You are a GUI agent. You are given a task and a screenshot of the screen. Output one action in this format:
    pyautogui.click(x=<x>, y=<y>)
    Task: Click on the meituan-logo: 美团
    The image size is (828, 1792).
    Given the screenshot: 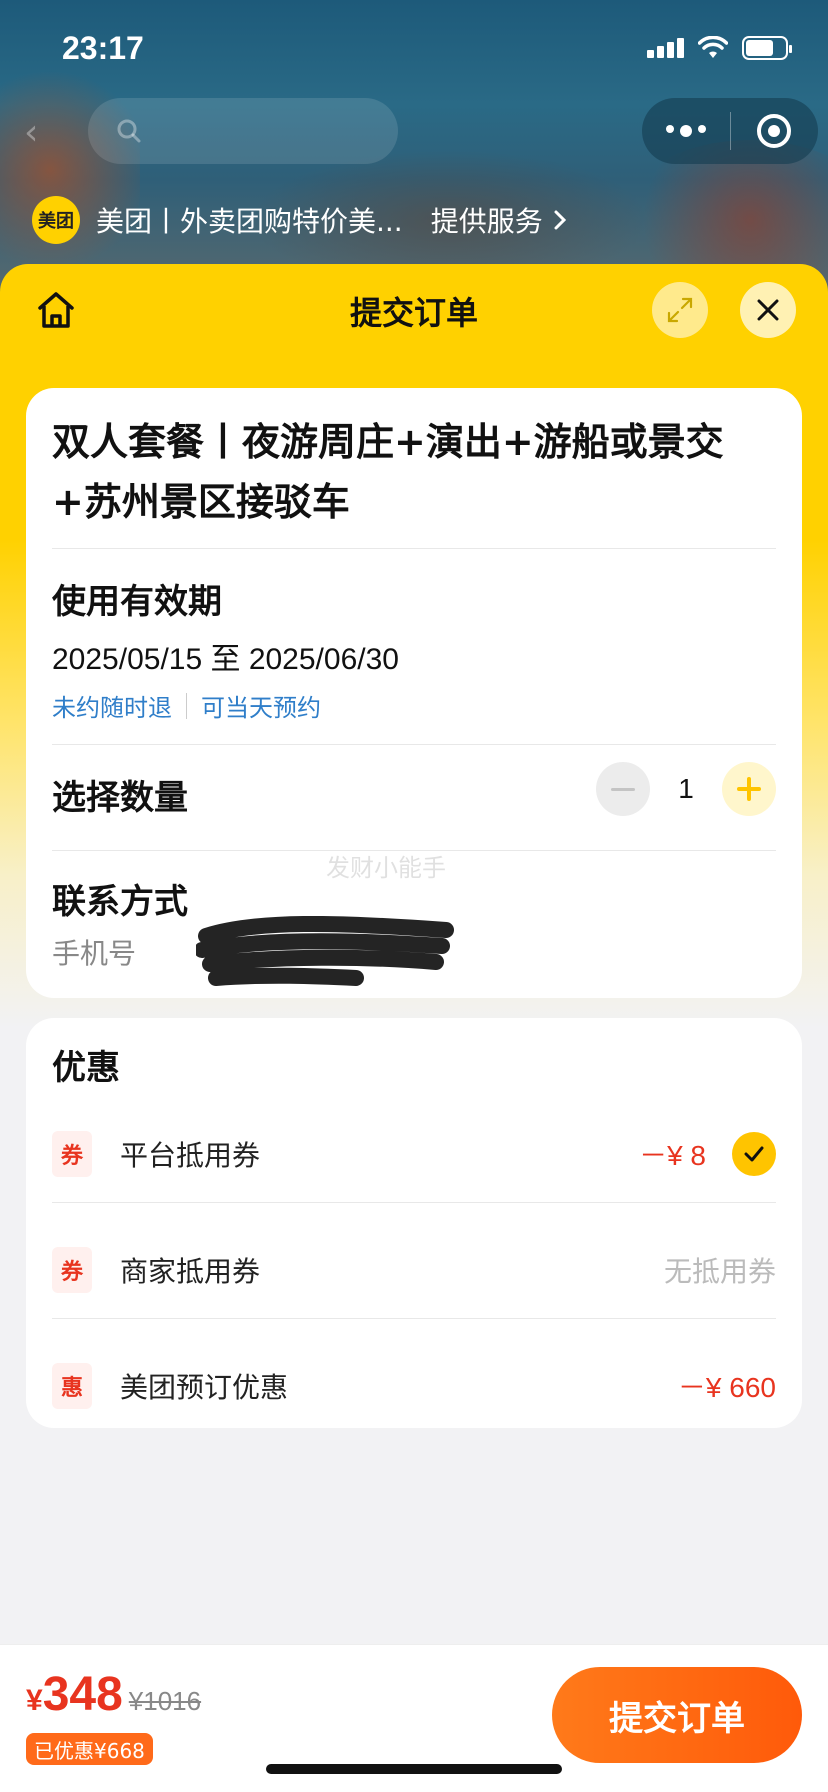 What is the action you would take?
    pyautogui.click(x=56, y=220)
    